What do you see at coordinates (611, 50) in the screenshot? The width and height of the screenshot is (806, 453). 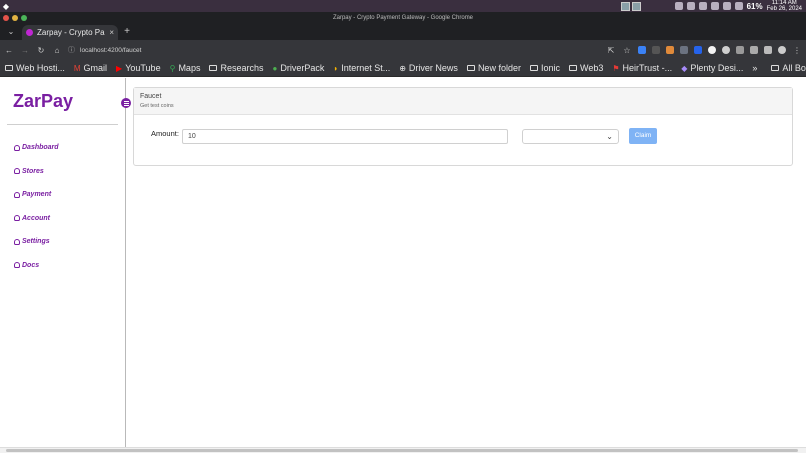 I see `share-icon: ⇱` at bounding box center [611, 50].